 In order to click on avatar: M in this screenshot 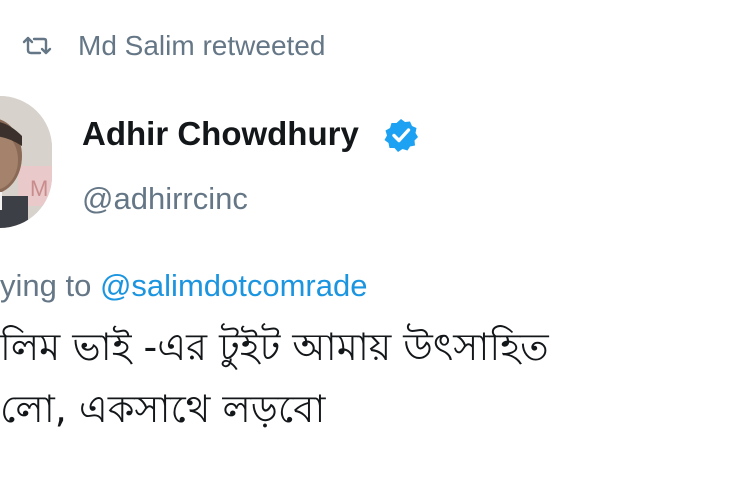, I will do `click(26, 162)`.